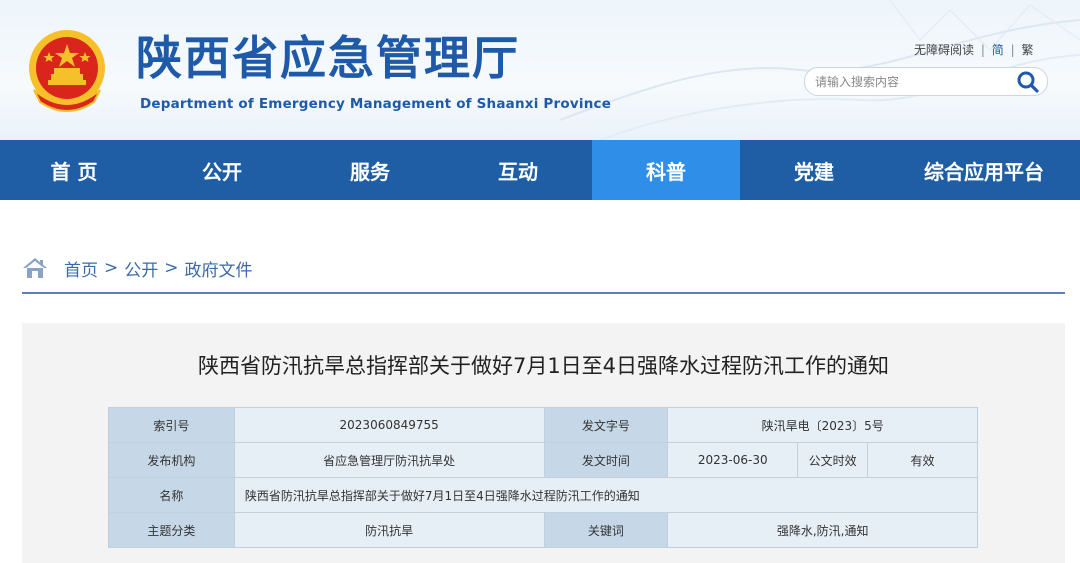  What do you see at coordinates (219, 268) in the screenshot?
I see `breadcrumb-gov-docs: 政府文件` at bounding box center [219, 268].